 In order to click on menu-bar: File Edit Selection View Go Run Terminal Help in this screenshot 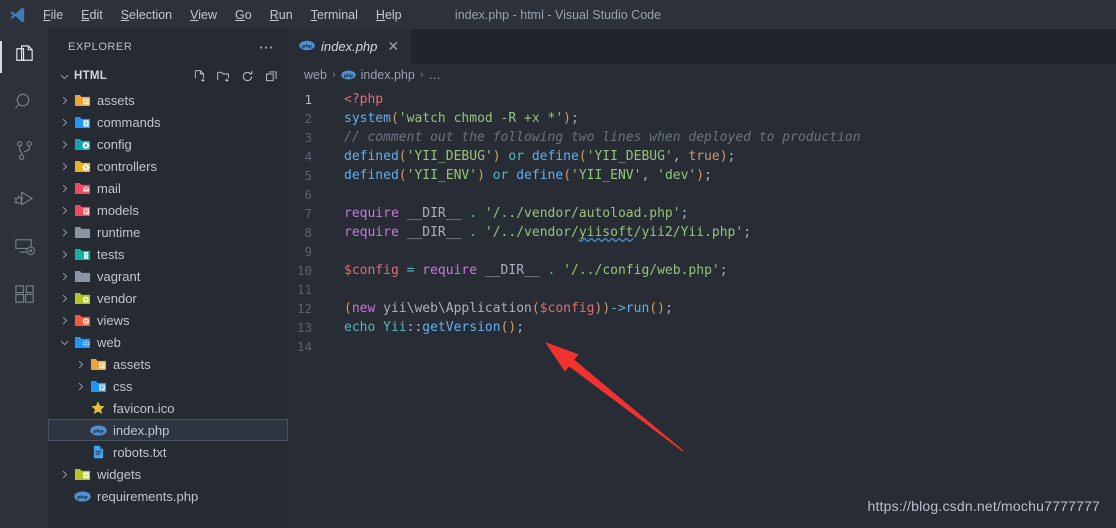, I will do `click(222, 15)`.